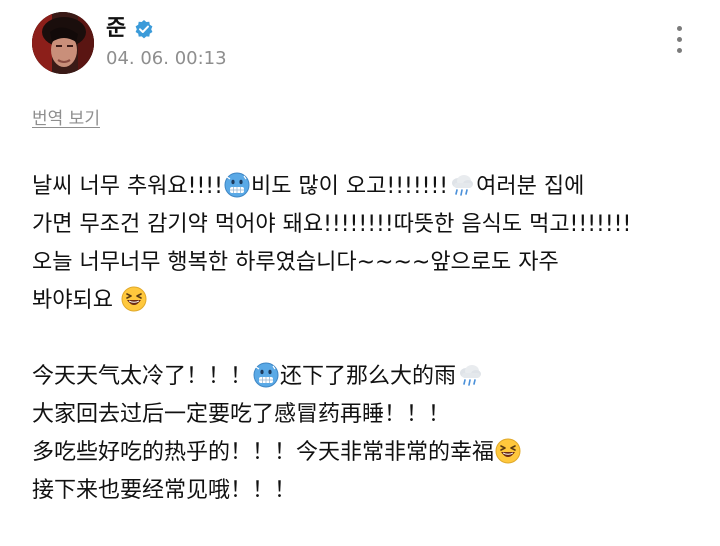 The width and height of the screenshot is (720, 546). Describe the element at coordinates (127, 186) in the screenshot. I see `post-text: 날씨 너무 추워요!!!!` at that location.